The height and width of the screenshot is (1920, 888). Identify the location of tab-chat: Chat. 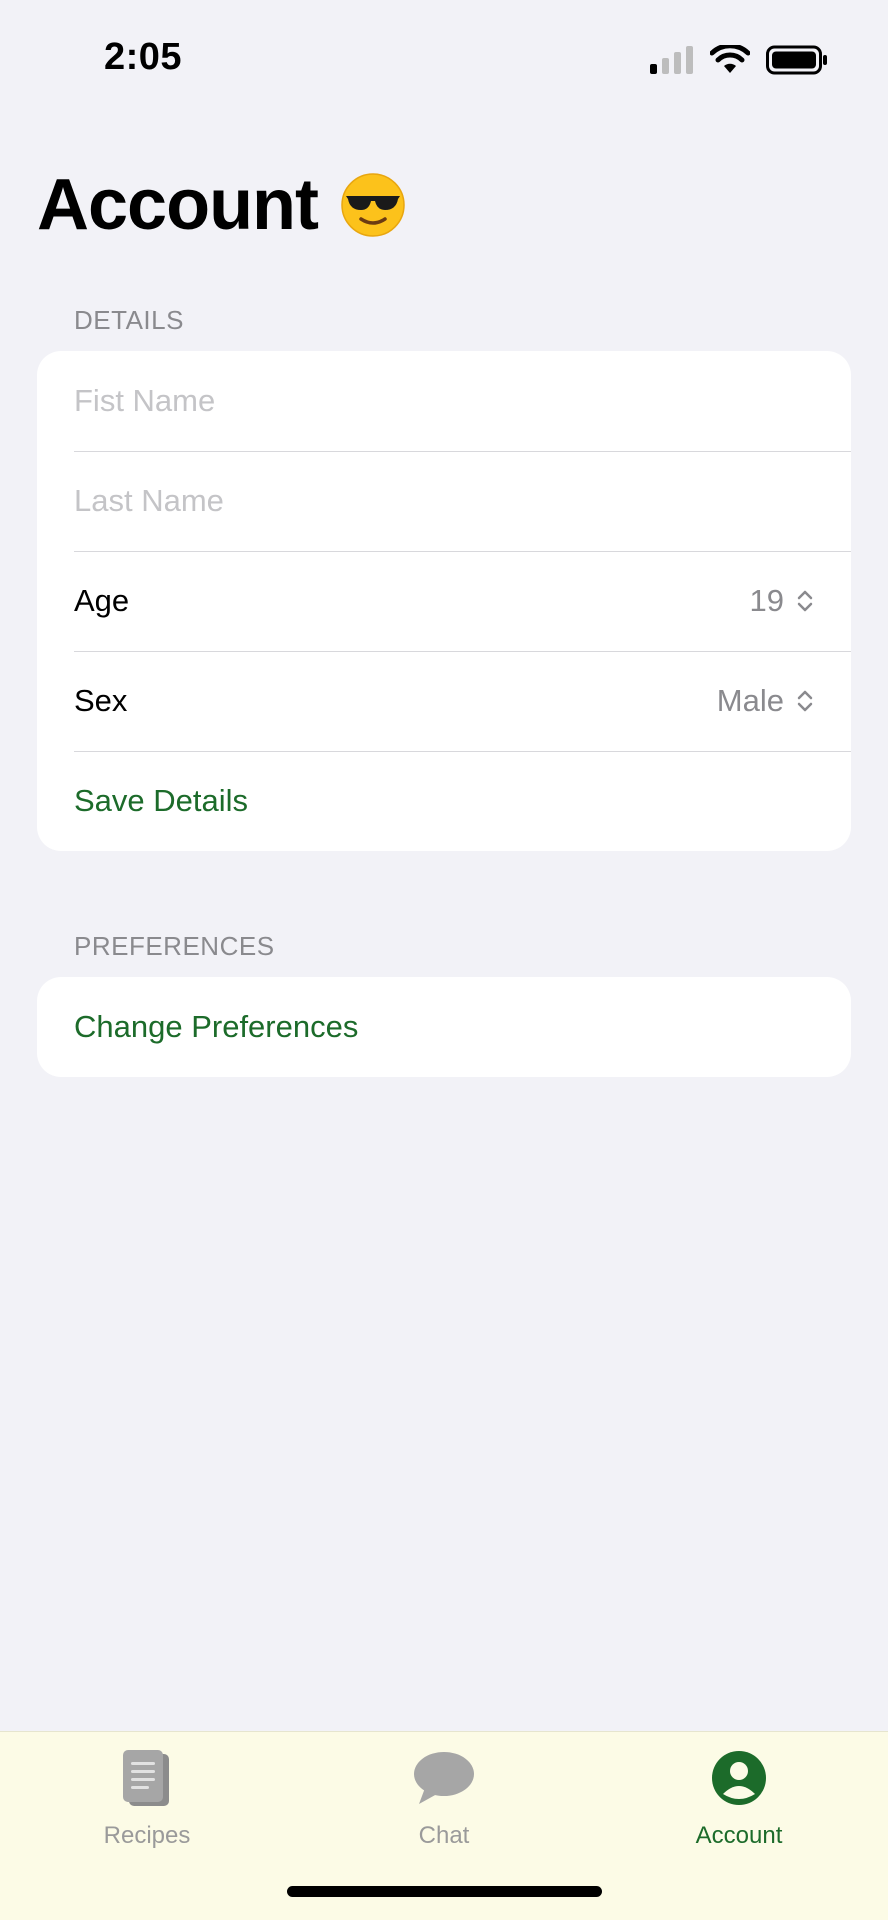
(444, 1801).